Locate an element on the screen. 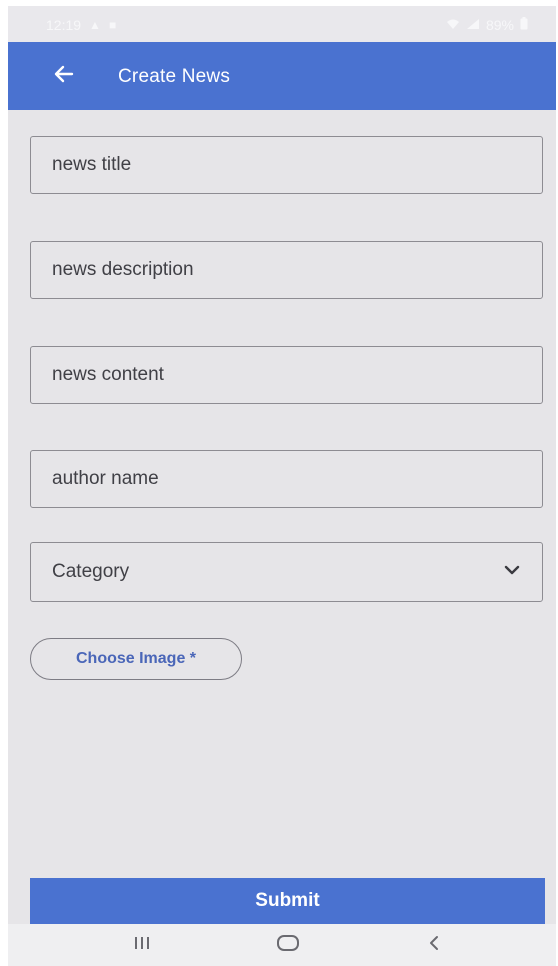 The image size is (558, 966). back-icon is located at coordinates (434, 945).